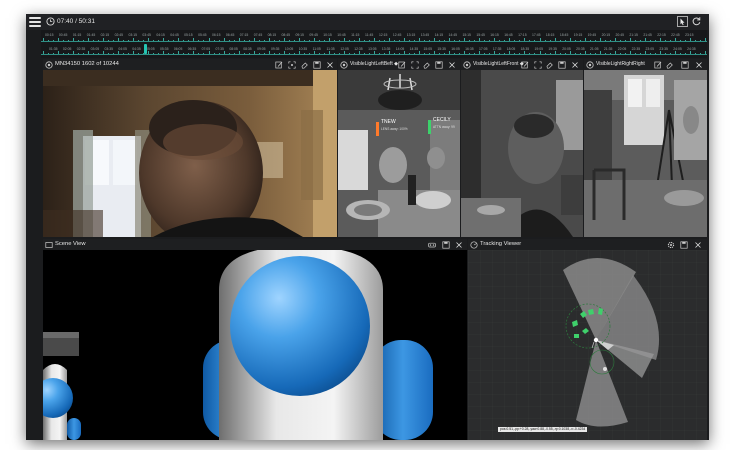 The height and width of the screenshot is (450, 741). What do you see at coordinates (146, 49) in the screenshot?
I see `timeline-playhead` at bounding box center [146, 49].